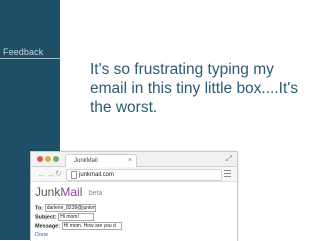 The height and width of the screenshot is (241, 320). What do you see at coordinates (95, 193) in the screenshot?
I see `beta-tag: beta` at bounding box center [95, 193].